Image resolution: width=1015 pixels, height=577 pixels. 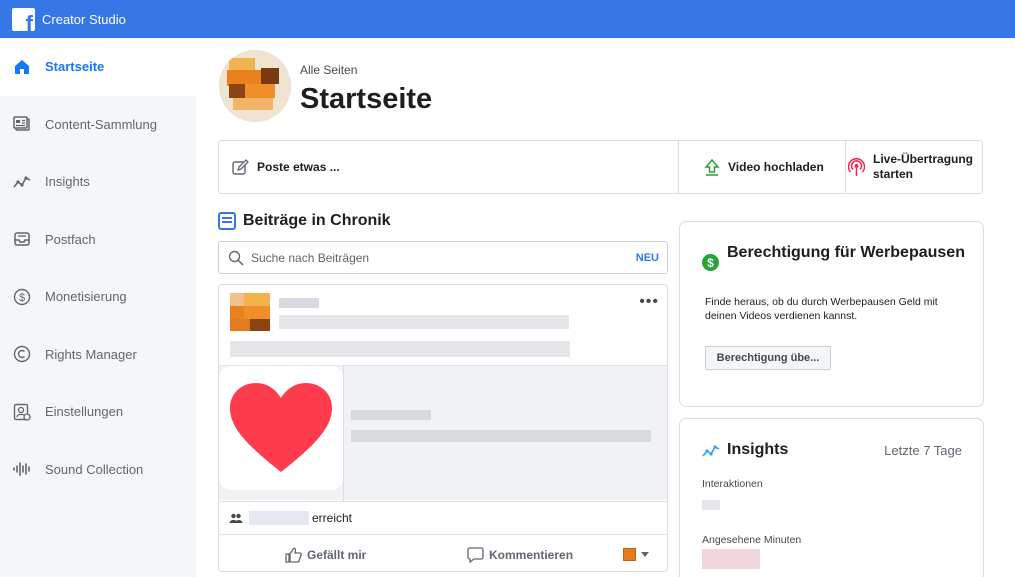 What do you see at coordinates (22, 412) in the screenshot?
I see `settings-icon` at bounding box center [22, 412].